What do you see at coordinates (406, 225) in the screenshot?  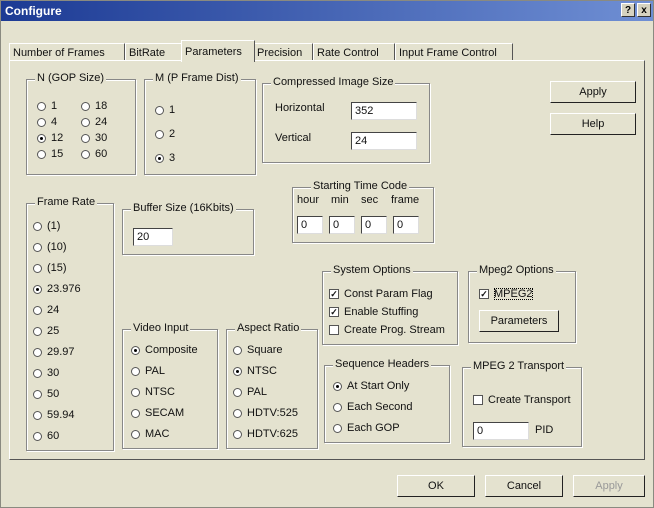 I see `timecode-frame-input: 0` at bounding box center [406, 225].